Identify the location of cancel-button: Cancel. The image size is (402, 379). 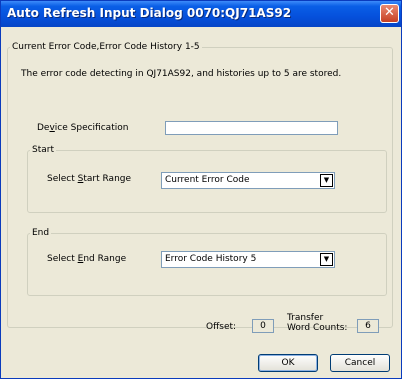
(360, 363).